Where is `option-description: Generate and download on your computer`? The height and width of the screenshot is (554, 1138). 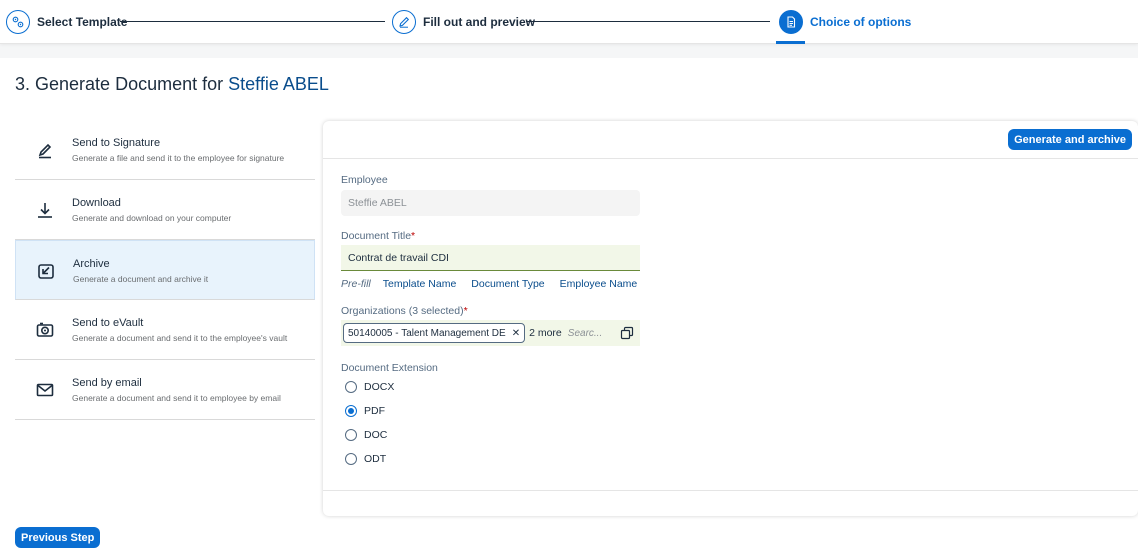 option-description: Generate and download on your computer is located at coordinates (152, 218).